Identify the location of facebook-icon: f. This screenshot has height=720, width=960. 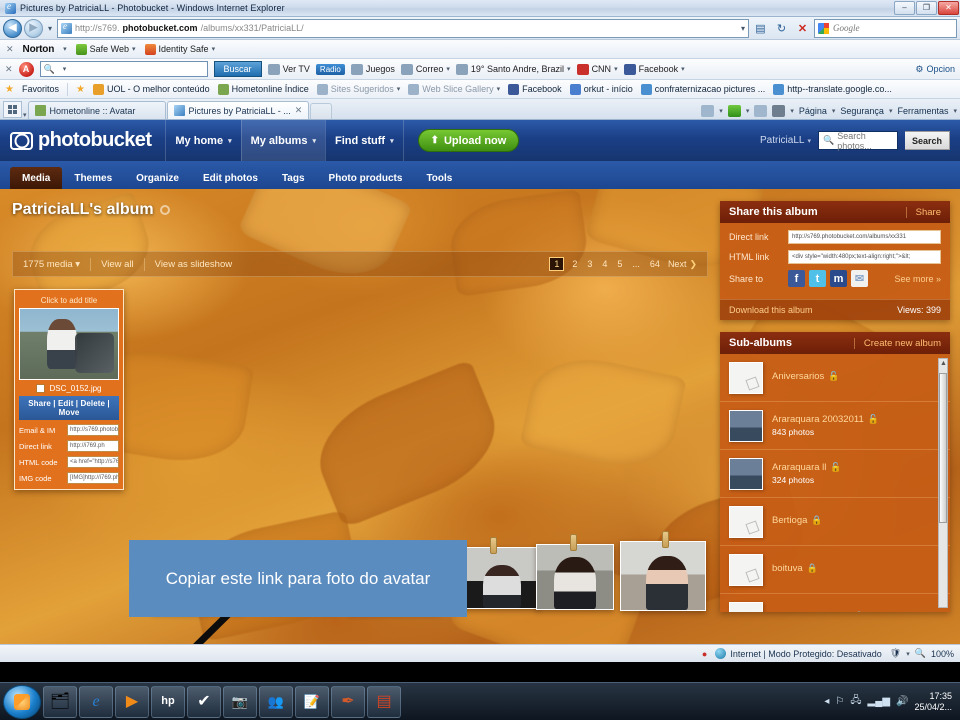
(796, 278).